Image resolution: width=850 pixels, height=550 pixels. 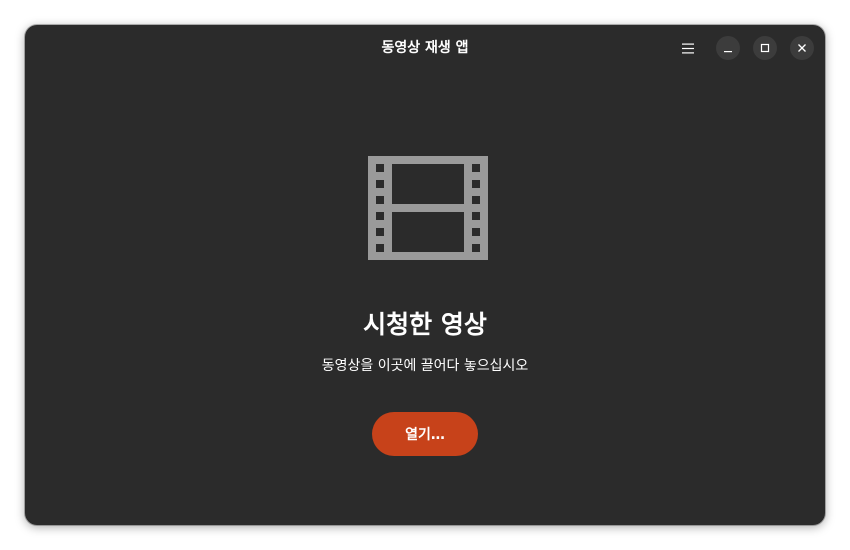 I want to click on empty-state-heading: 시청한 영상, so click(x=425, y=324).